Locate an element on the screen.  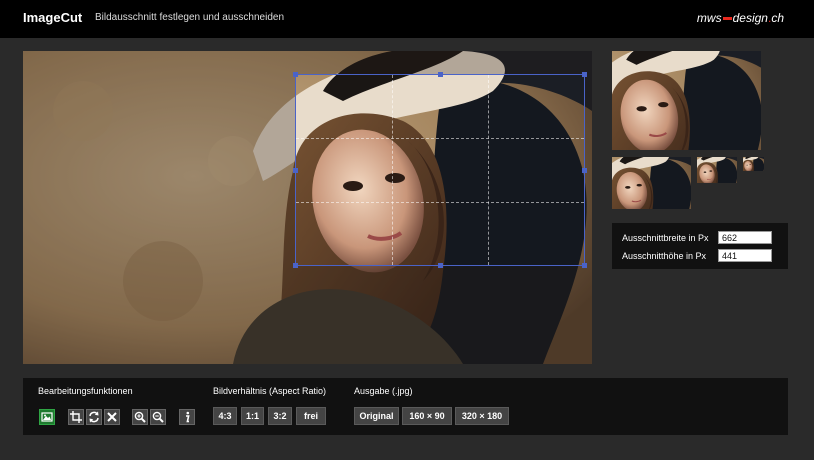
app-title: ImageCut is located at coordinates (53, 17).